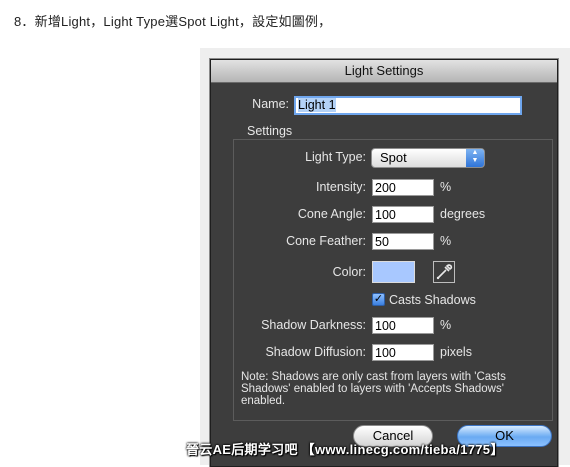 This screenshot has width=570, height=467. I want to click on watermark-text: 晉云AE后期学习吧 【www.linecg.com/tieba/1775】, so click(345, 449).